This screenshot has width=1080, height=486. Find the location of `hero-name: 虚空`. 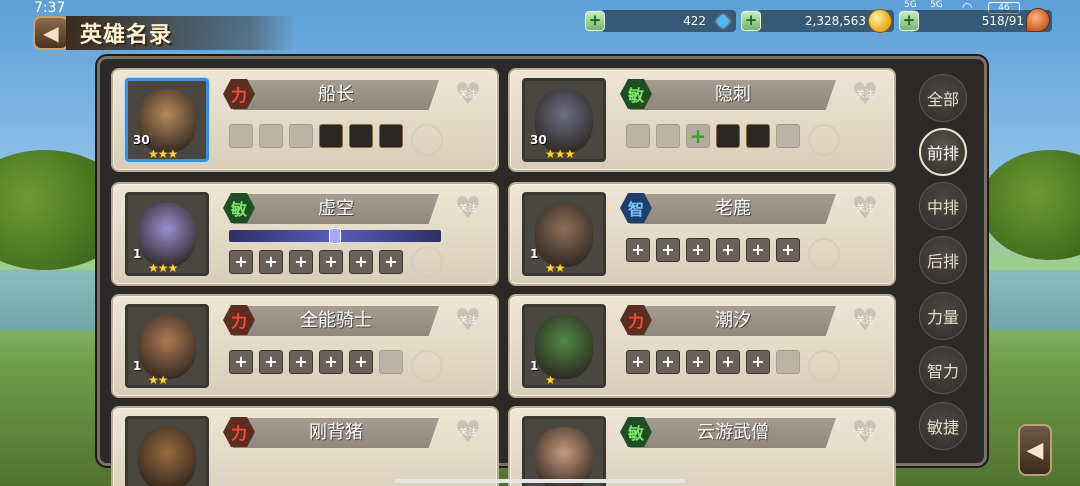

hero-name: 虚空 is located at coordinates (336, 208).